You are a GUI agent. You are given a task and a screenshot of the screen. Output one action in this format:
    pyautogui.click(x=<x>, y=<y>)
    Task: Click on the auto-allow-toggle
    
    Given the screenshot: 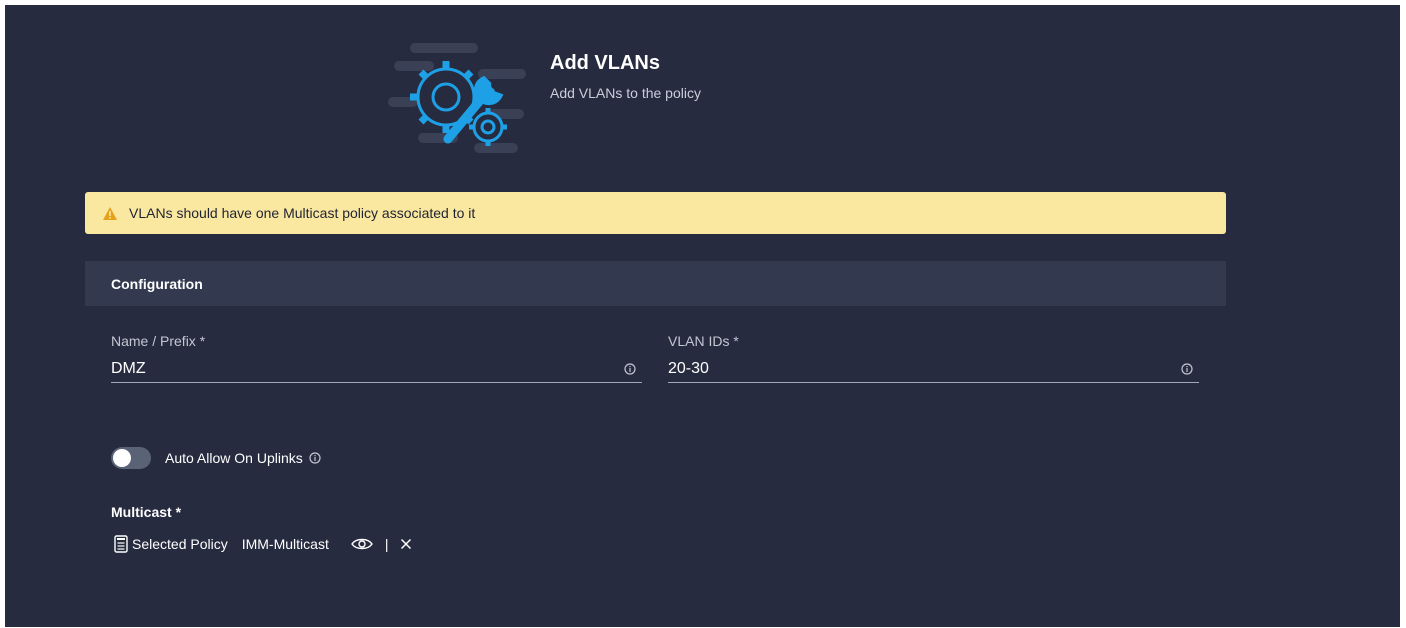 What is the action you would take?
    pyautogui.click(x=131, y=458)
    